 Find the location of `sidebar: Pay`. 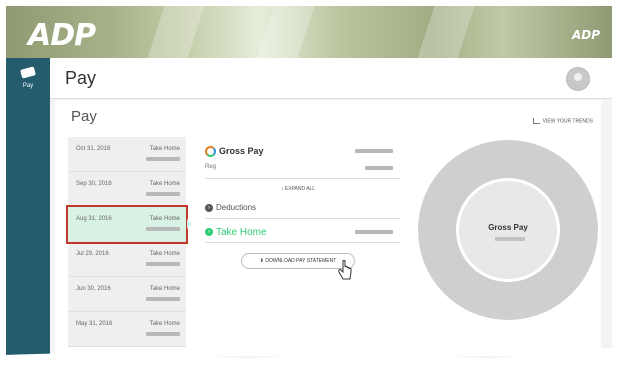

sidebar: Pay is located at coordinates (28, 208).